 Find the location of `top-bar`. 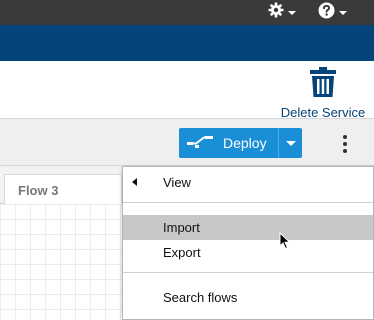

top-bar is located at coordinates (187, 12).